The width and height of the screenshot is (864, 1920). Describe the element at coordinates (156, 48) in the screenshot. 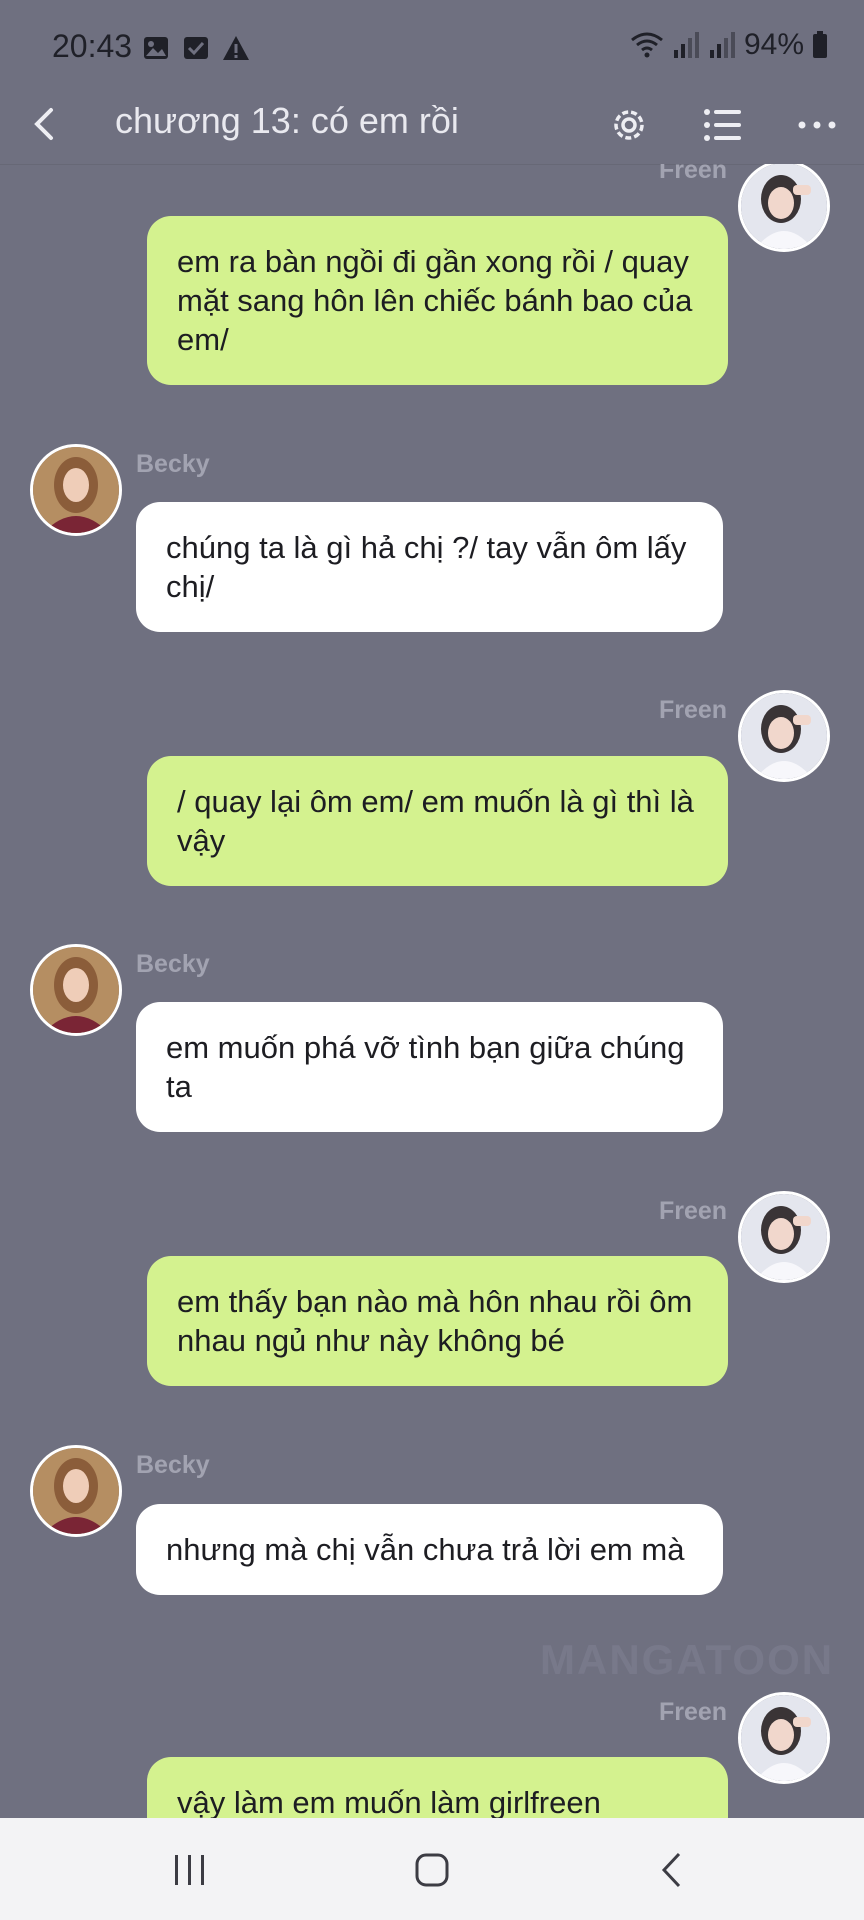

I see `gallery-icon` at that location.